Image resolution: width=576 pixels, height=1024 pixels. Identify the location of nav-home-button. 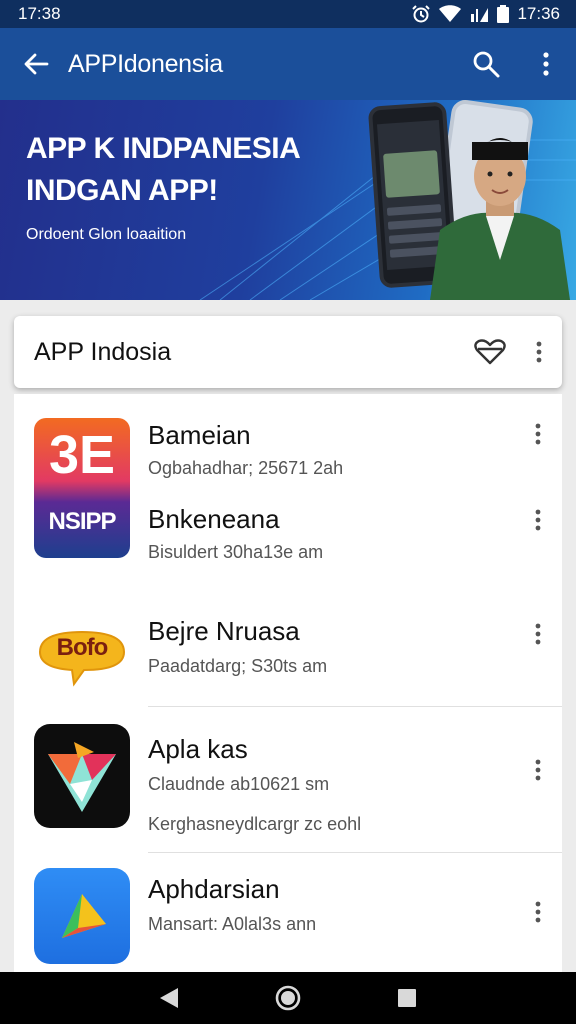
(288, 998).